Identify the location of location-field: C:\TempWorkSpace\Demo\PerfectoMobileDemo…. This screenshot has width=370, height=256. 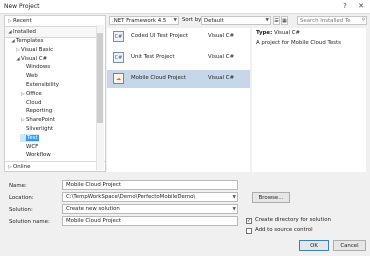
(150, 197).